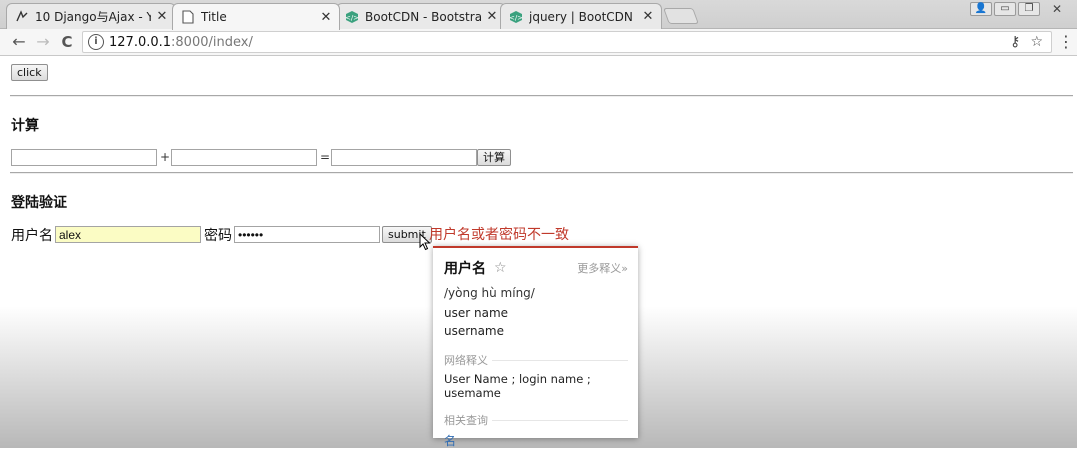  Describe the element at coordinates (218, 236) in the screenshot. I see `password-label: 密码` at that location.